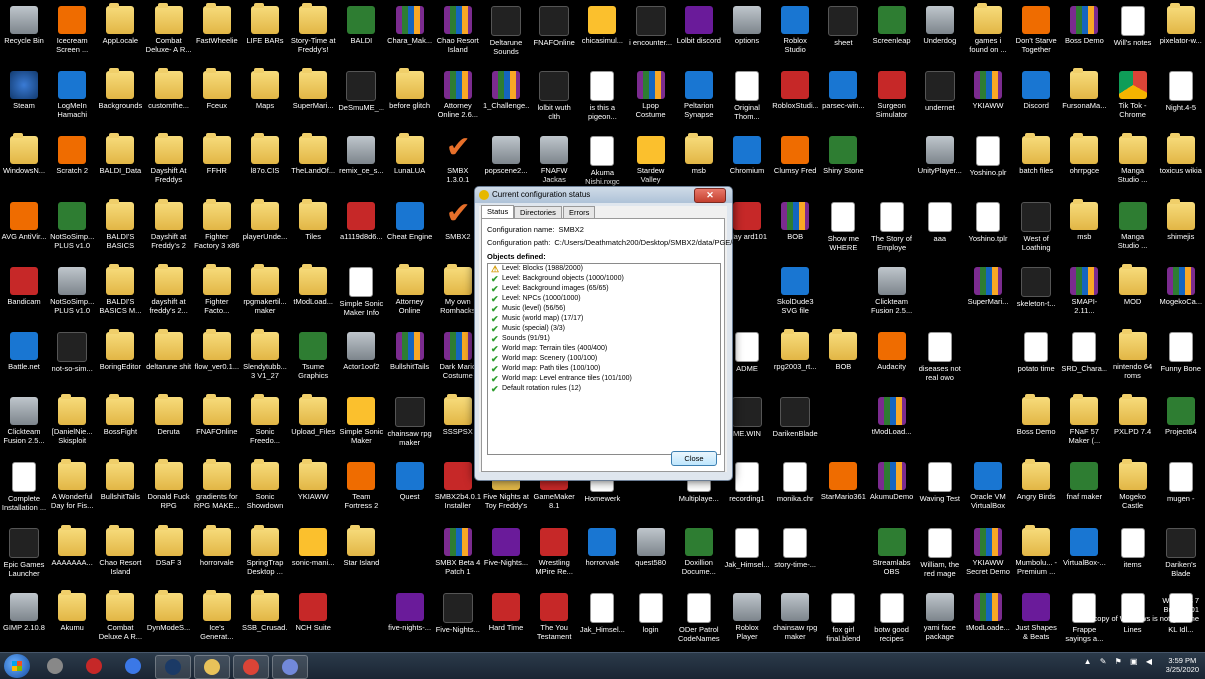 The image size is (1205, 679). Describe the element at coordinates (988, 231) in the screenshot. I see `desktop-icon: Yoshino.tplr` at that location.